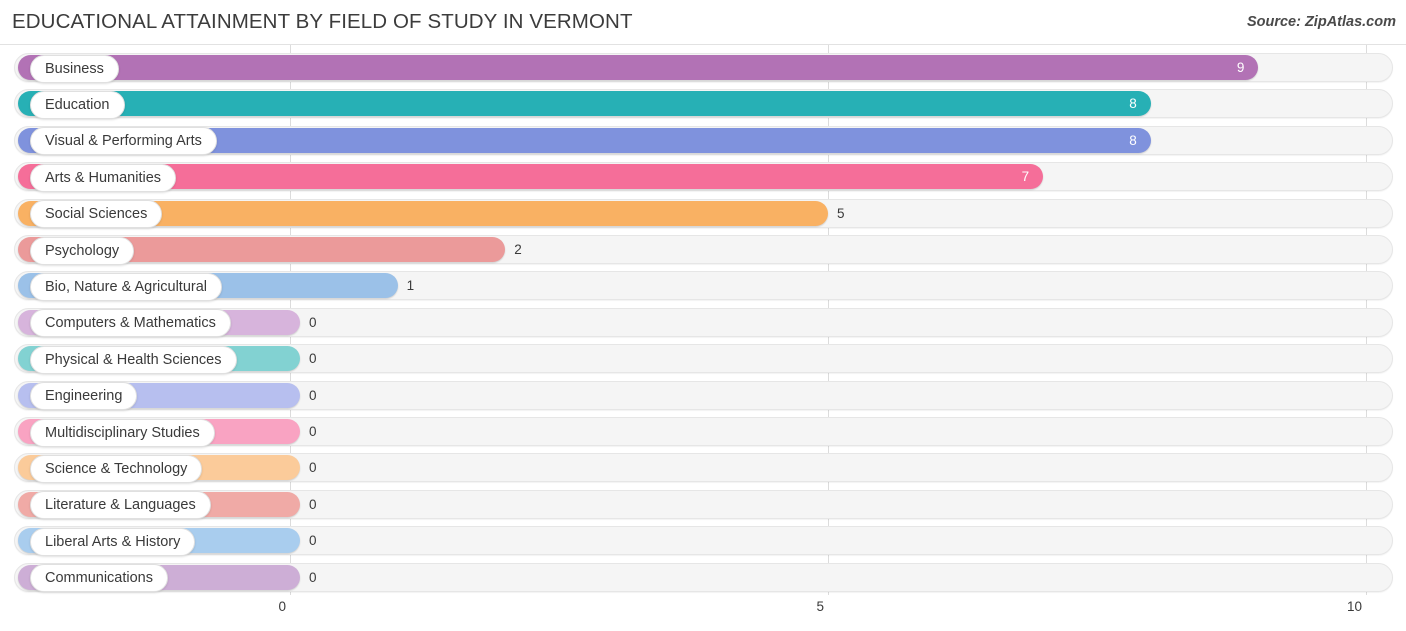 This screenshot has width=1406, height=631. What do you see at coordinates (703, 468) in the screenshot?
I see `bar-row: Science & Technology 0` at bounding box center [703, 468].